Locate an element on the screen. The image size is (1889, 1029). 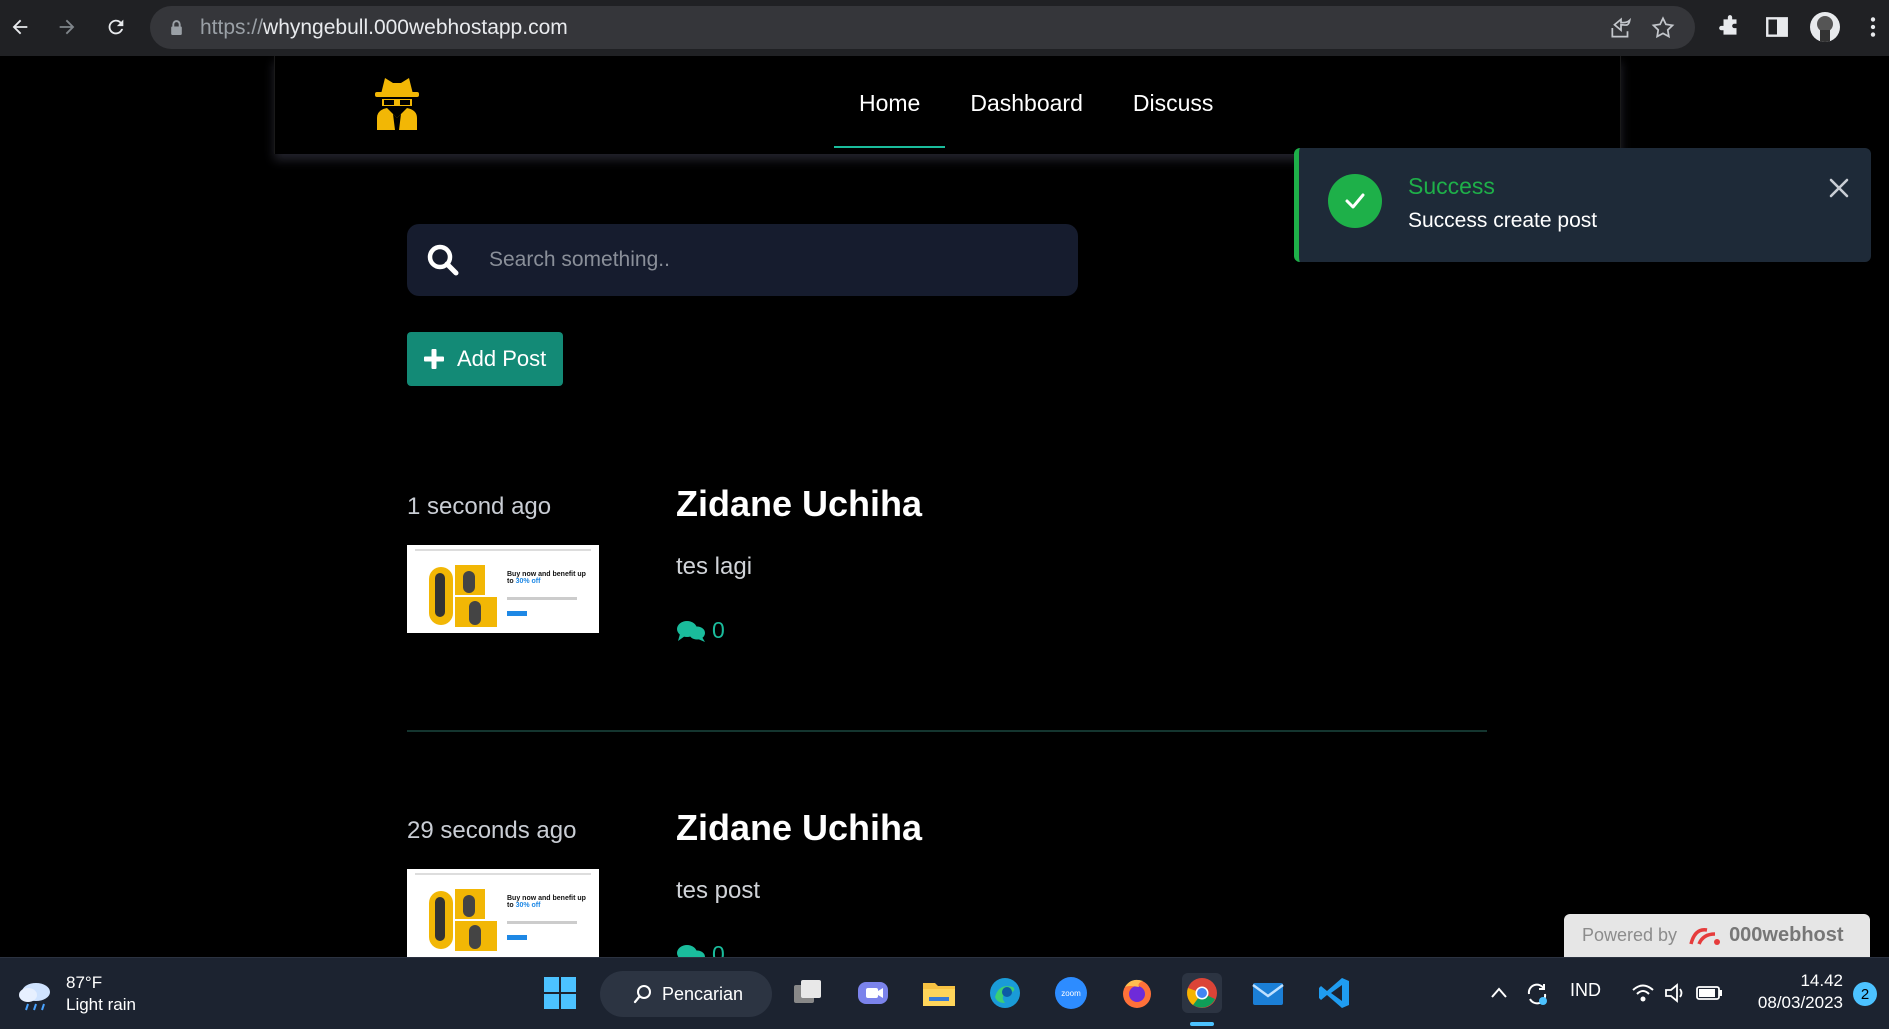
reload-button is located at coordinates (116, 27).